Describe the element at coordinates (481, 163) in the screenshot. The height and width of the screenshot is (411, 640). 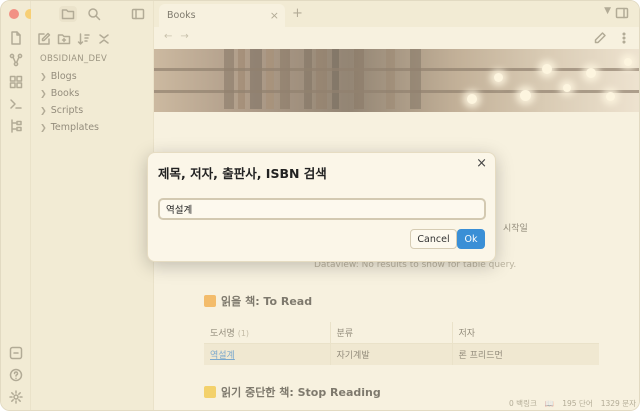
I see `close-icon: ×` at that location.